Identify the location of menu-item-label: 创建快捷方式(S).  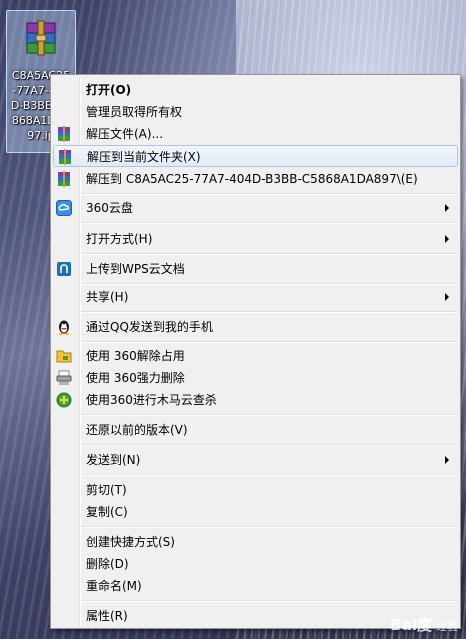
(130, 542).